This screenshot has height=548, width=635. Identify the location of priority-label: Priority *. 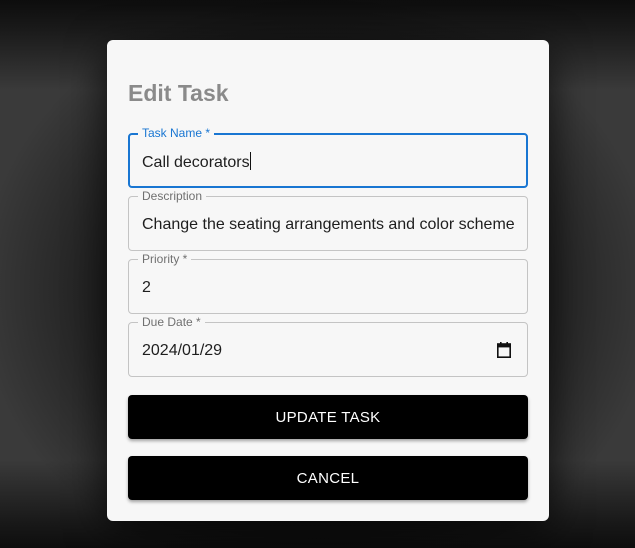
(165, 259).